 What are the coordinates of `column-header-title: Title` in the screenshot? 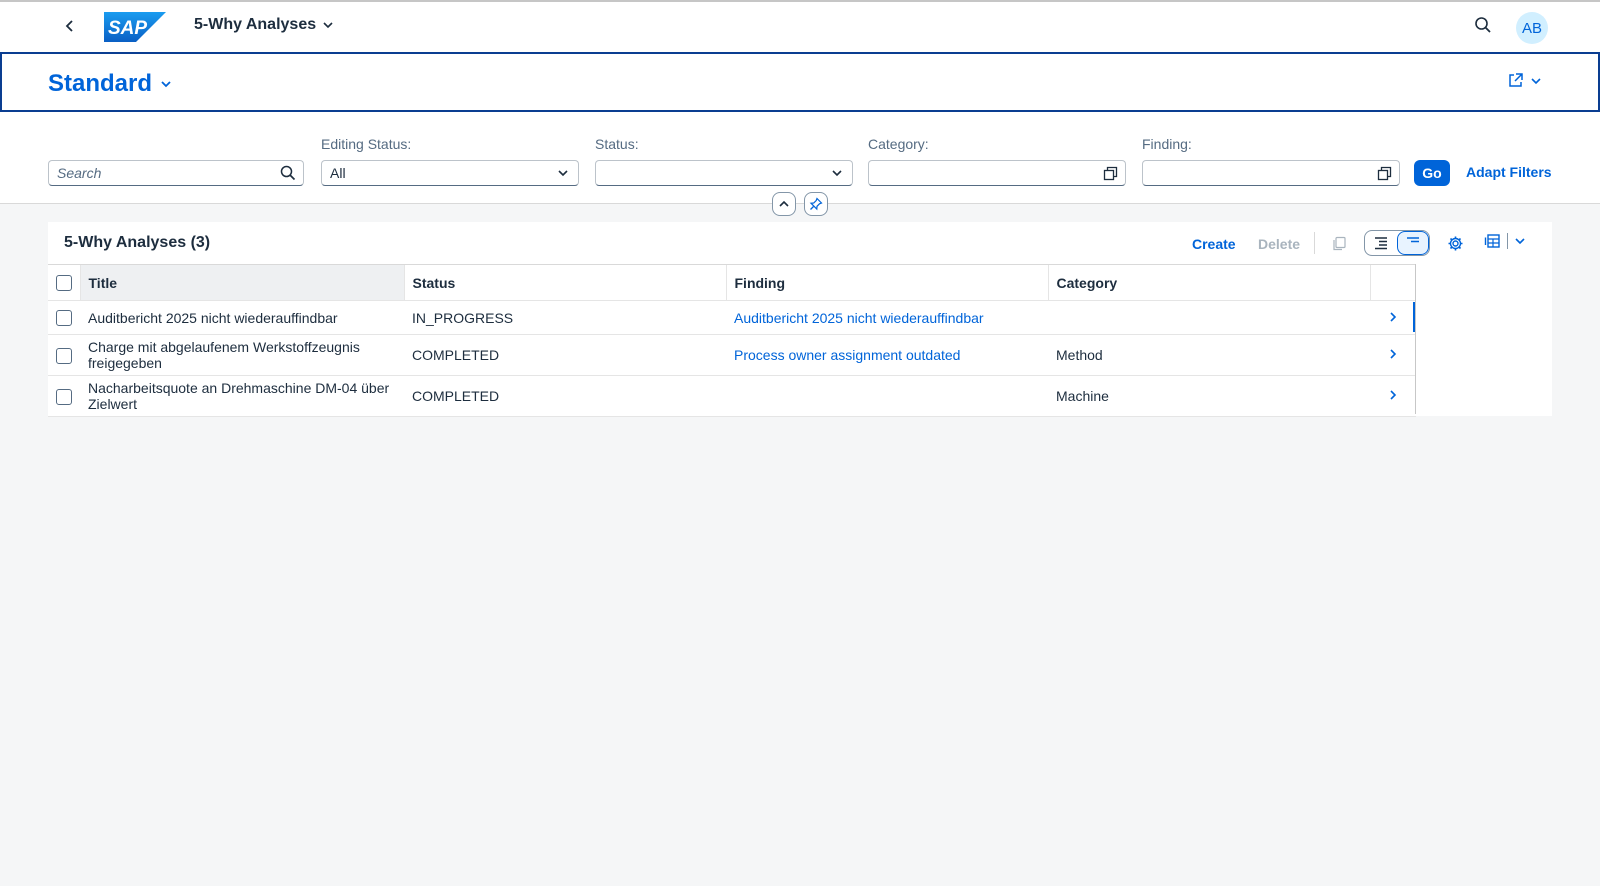 It's located at (241, 282).